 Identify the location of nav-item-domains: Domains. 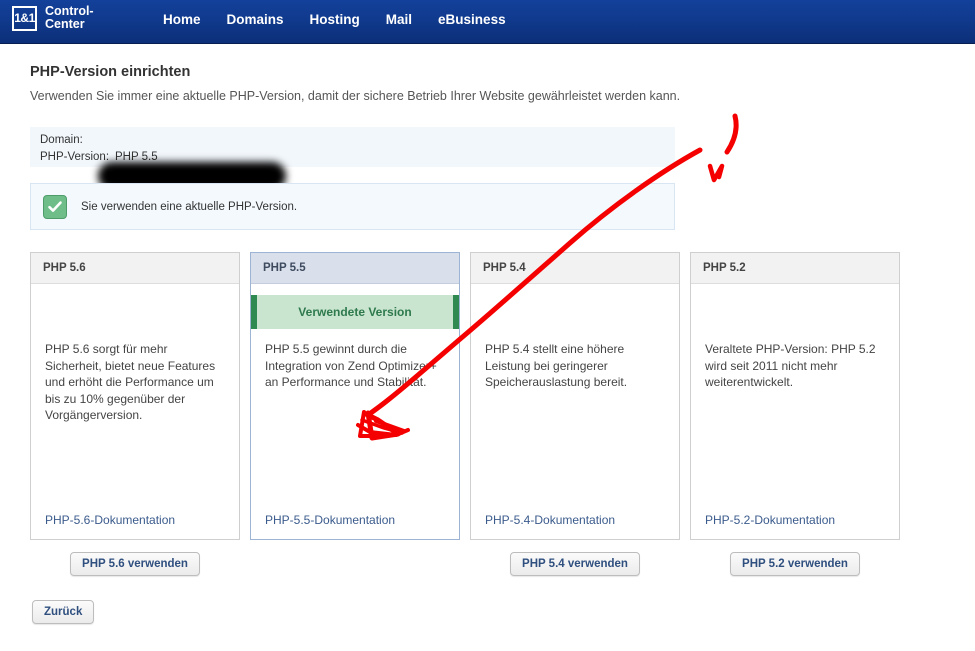
(255, 19).